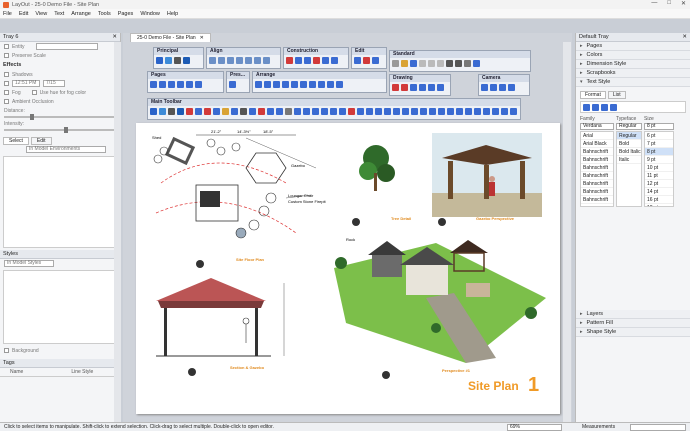  What do you see at coordinates (629, 136) in the screenshot?
I see `typeface-item: Regular` at bounding box center [629, 136].